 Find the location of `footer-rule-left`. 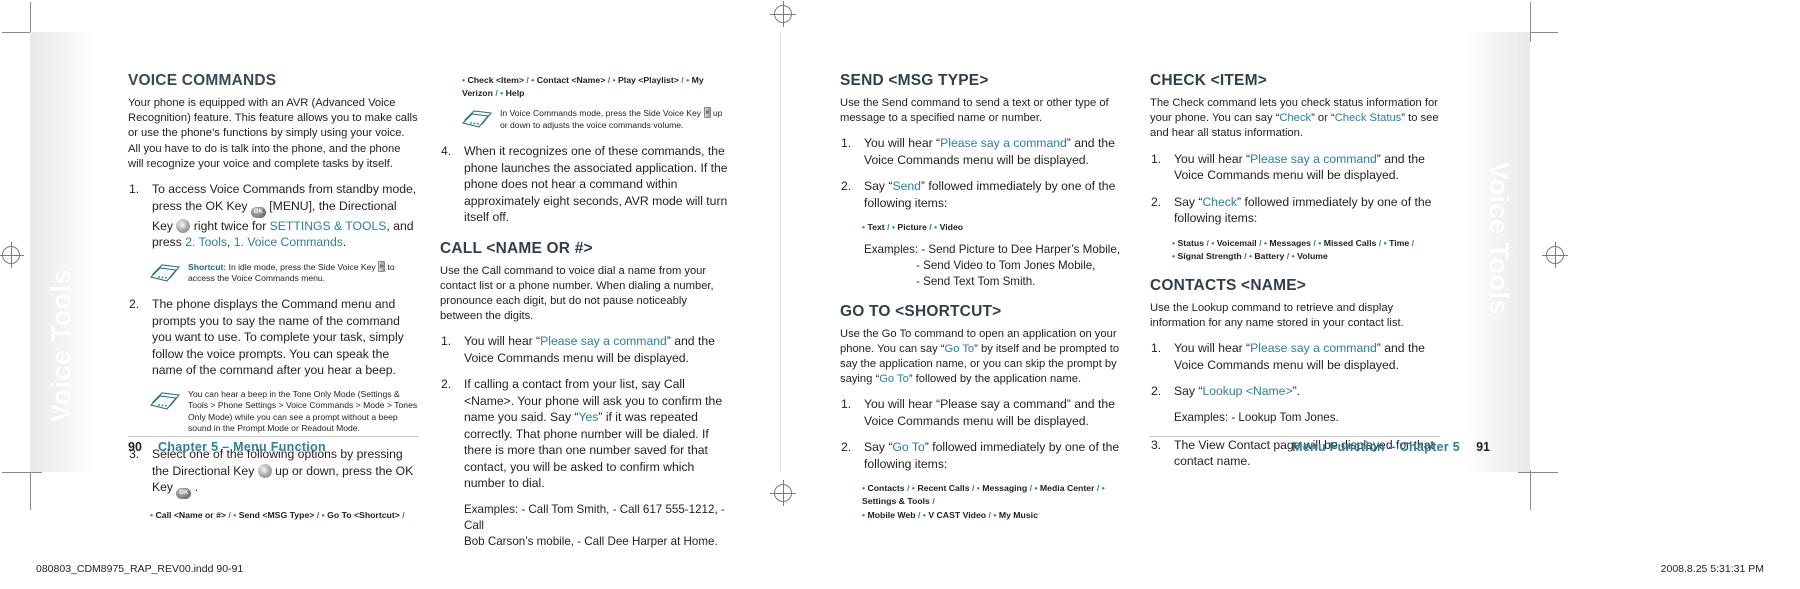

footer-rule-left is located at coordinates (273, 436).